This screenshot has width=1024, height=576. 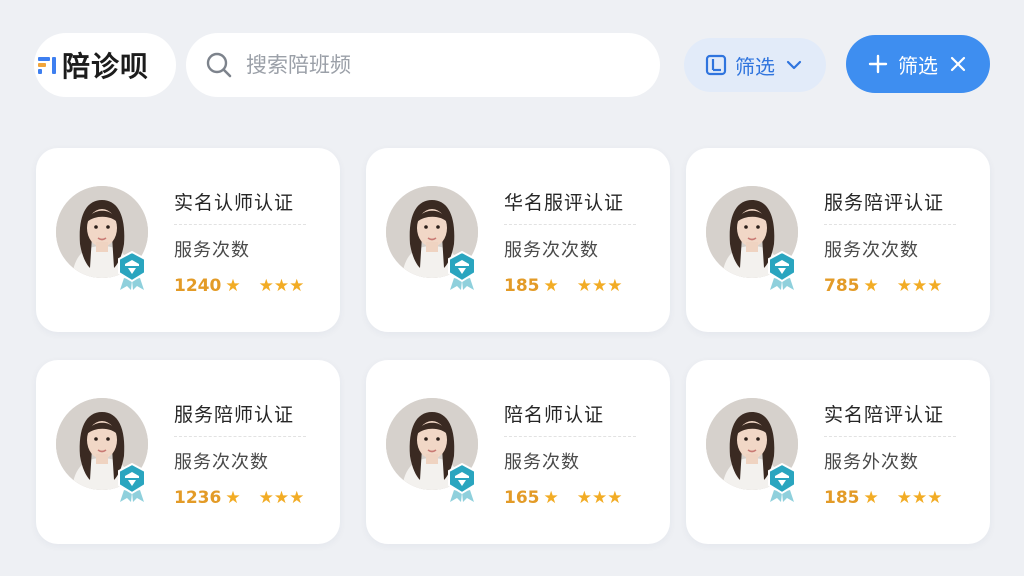 I want to click on card-stats: 165 ★ ★★★, so click(x=563, y=498).